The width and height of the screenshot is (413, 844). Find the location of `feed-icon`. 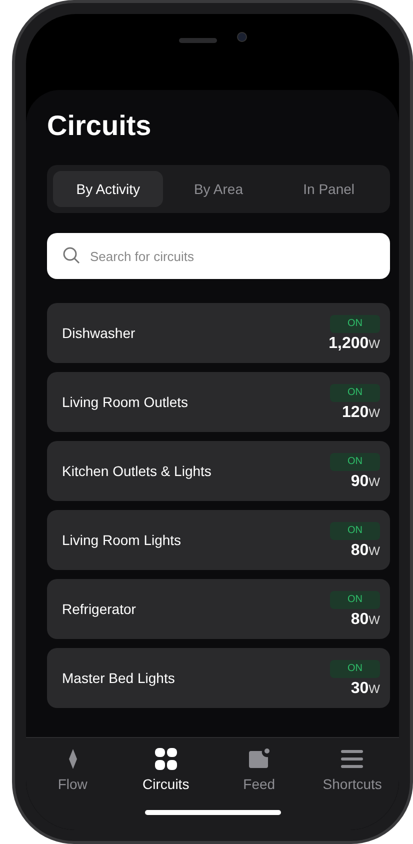

feed-icon is located at coordinates (259, 759).